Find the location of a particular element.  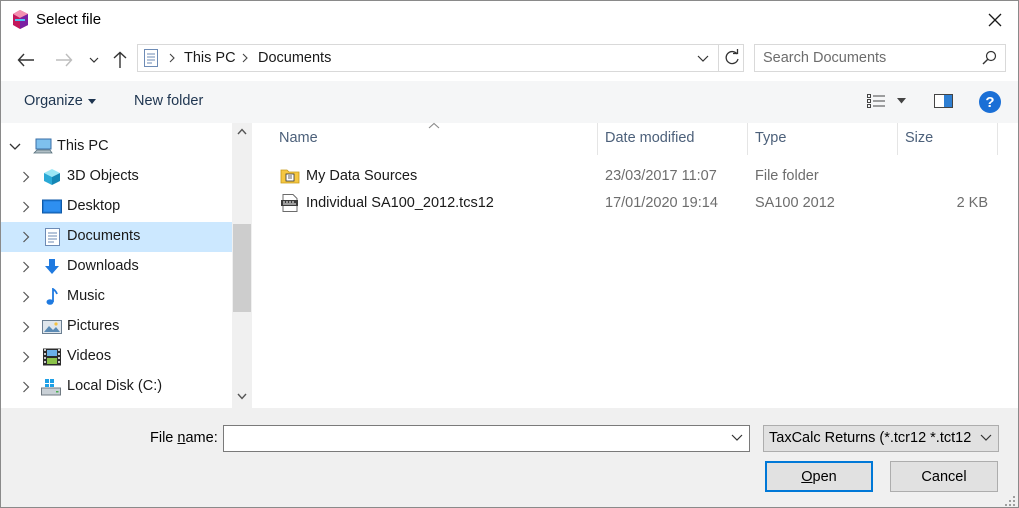

nav-item-desktop: Desktop is located at coordinates (116, 207).